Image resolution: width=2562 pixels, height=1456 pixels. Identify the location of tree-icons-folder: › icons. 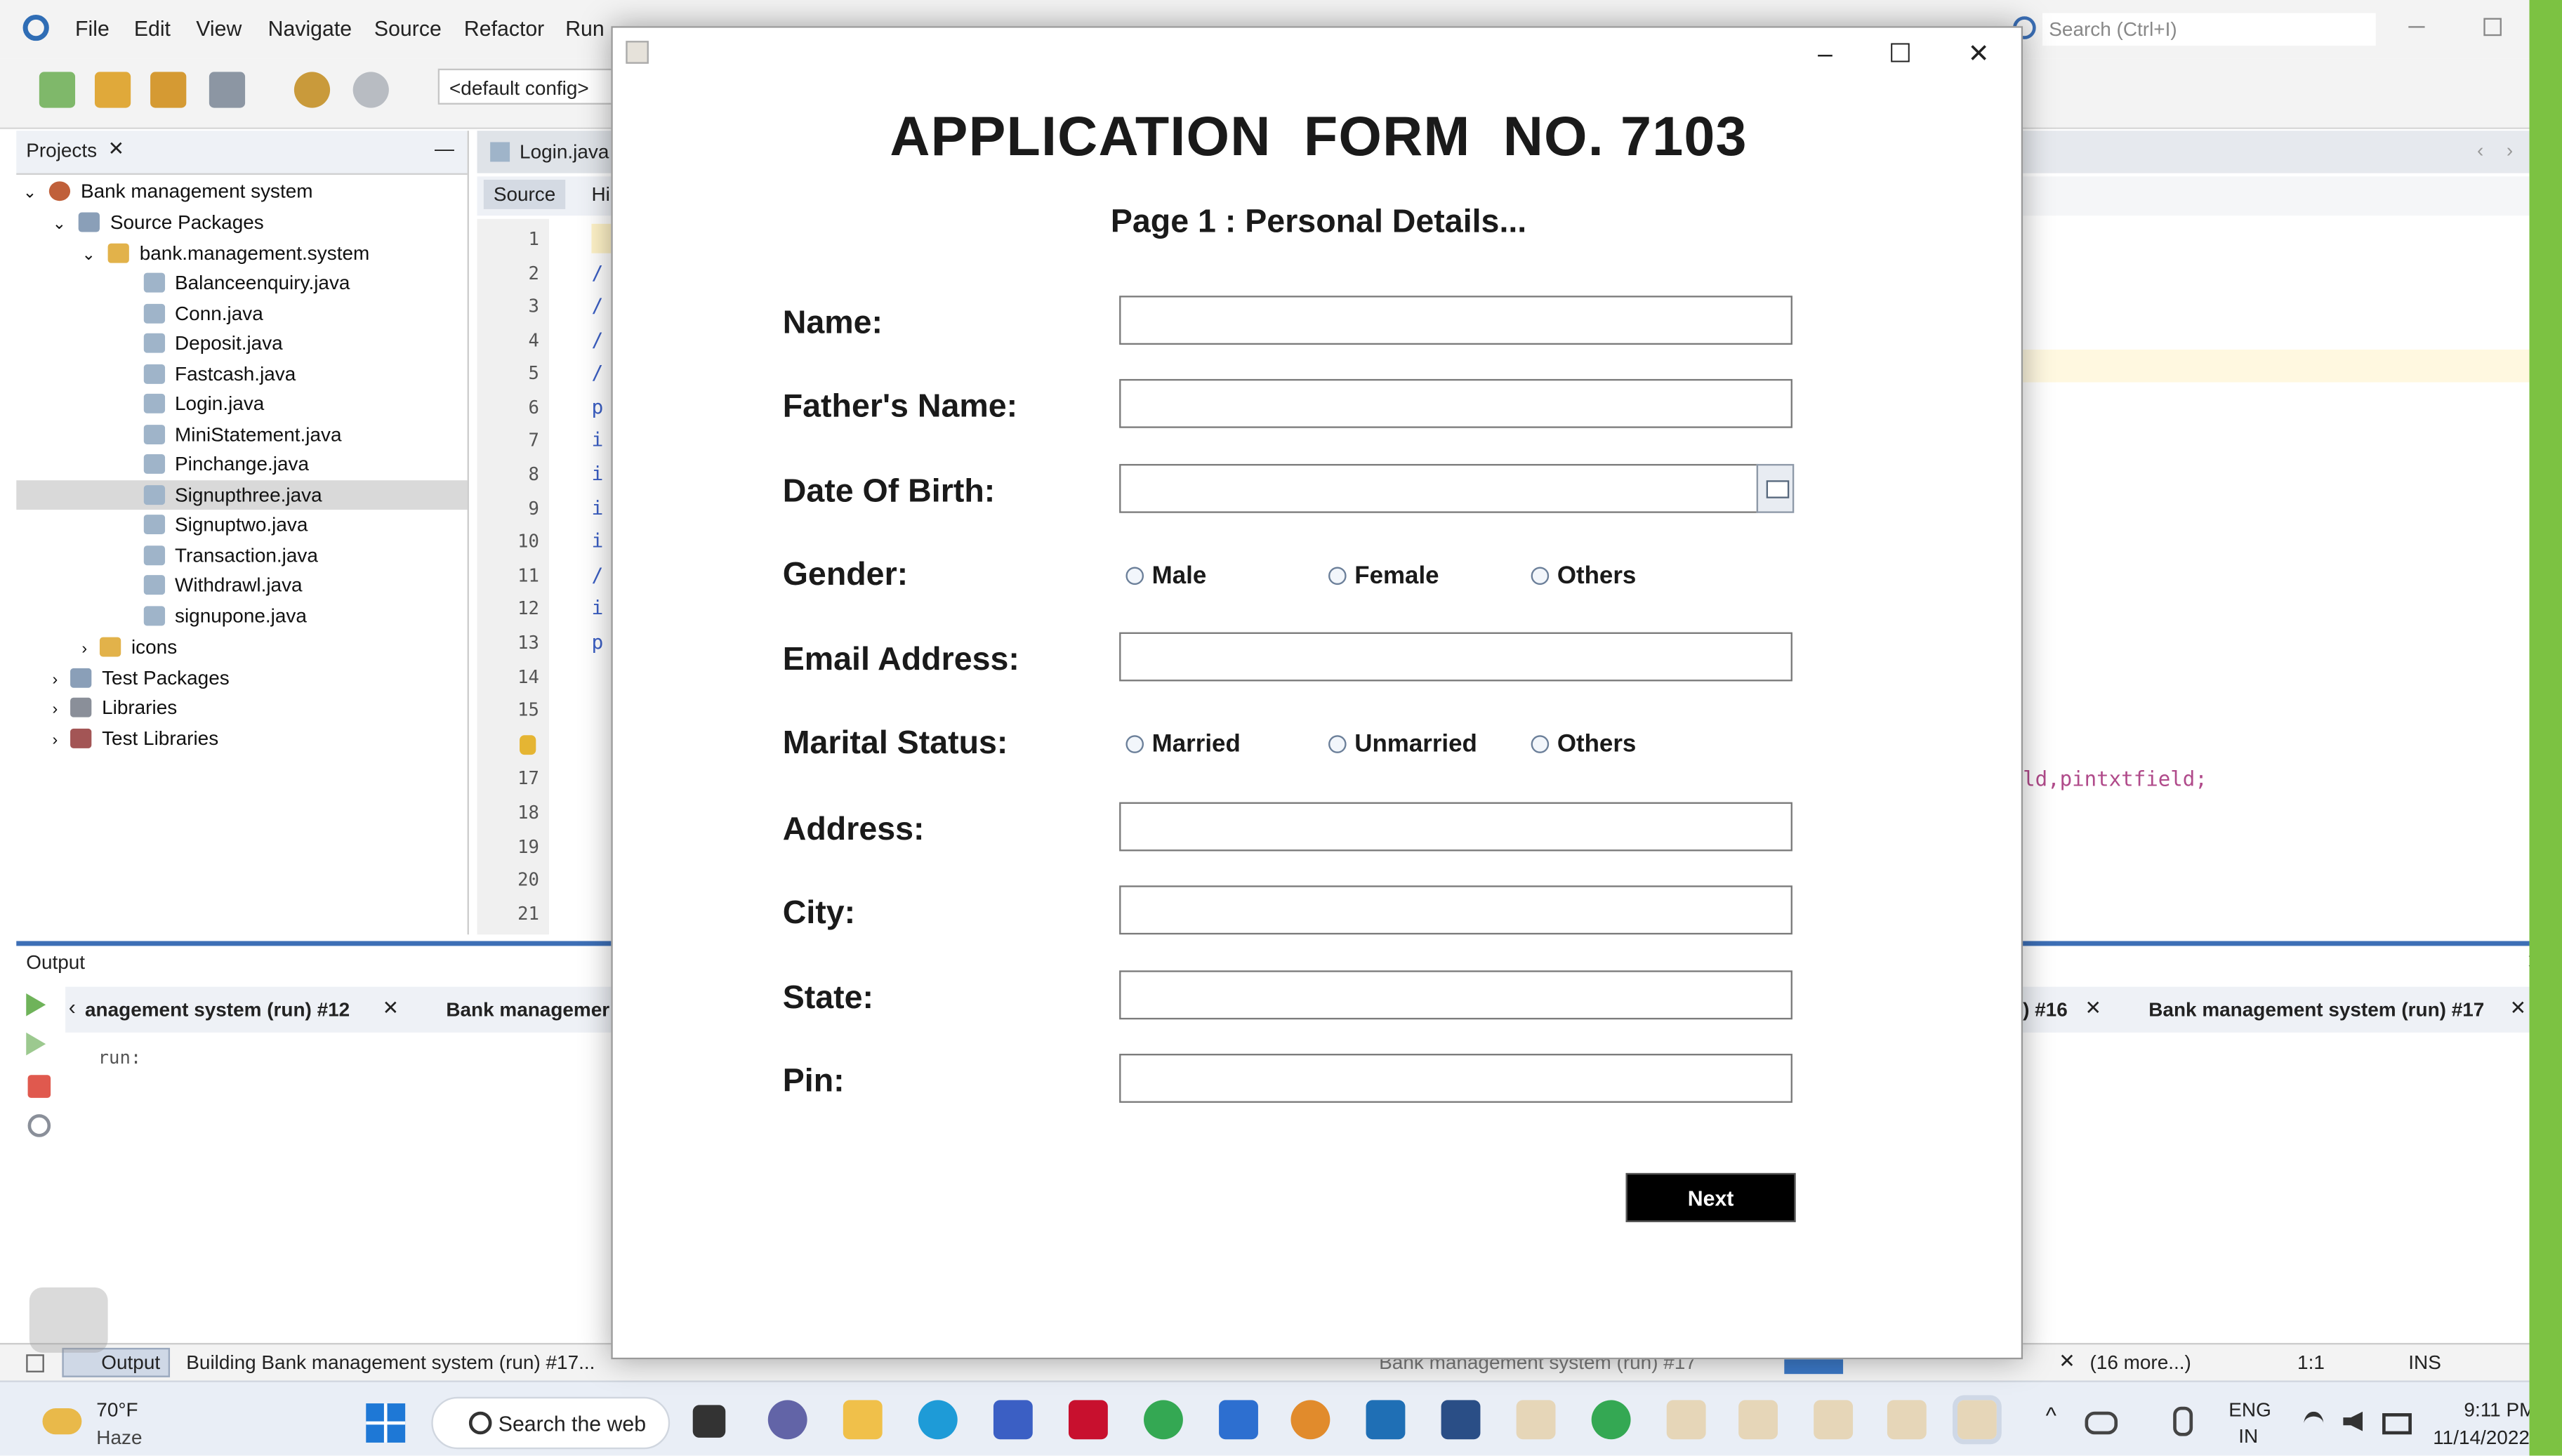
(129, 646).